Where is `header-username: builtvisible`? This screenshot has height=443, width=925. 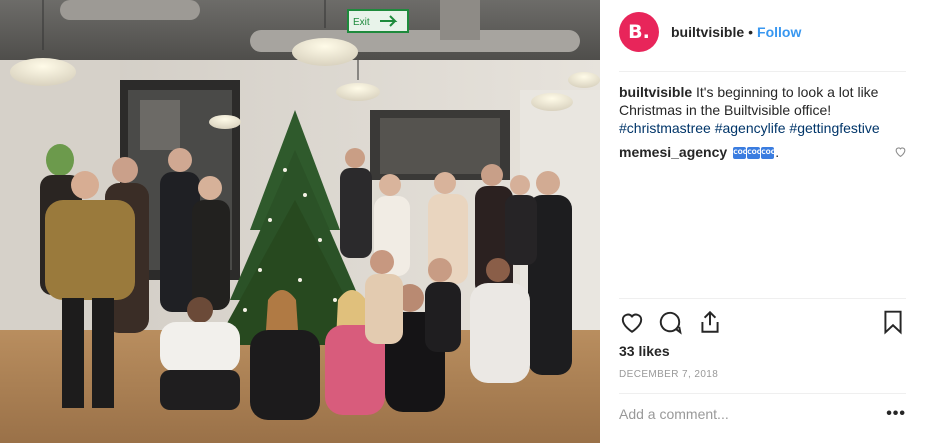 header-username: builtvisible is located at coordinates (707, 32).